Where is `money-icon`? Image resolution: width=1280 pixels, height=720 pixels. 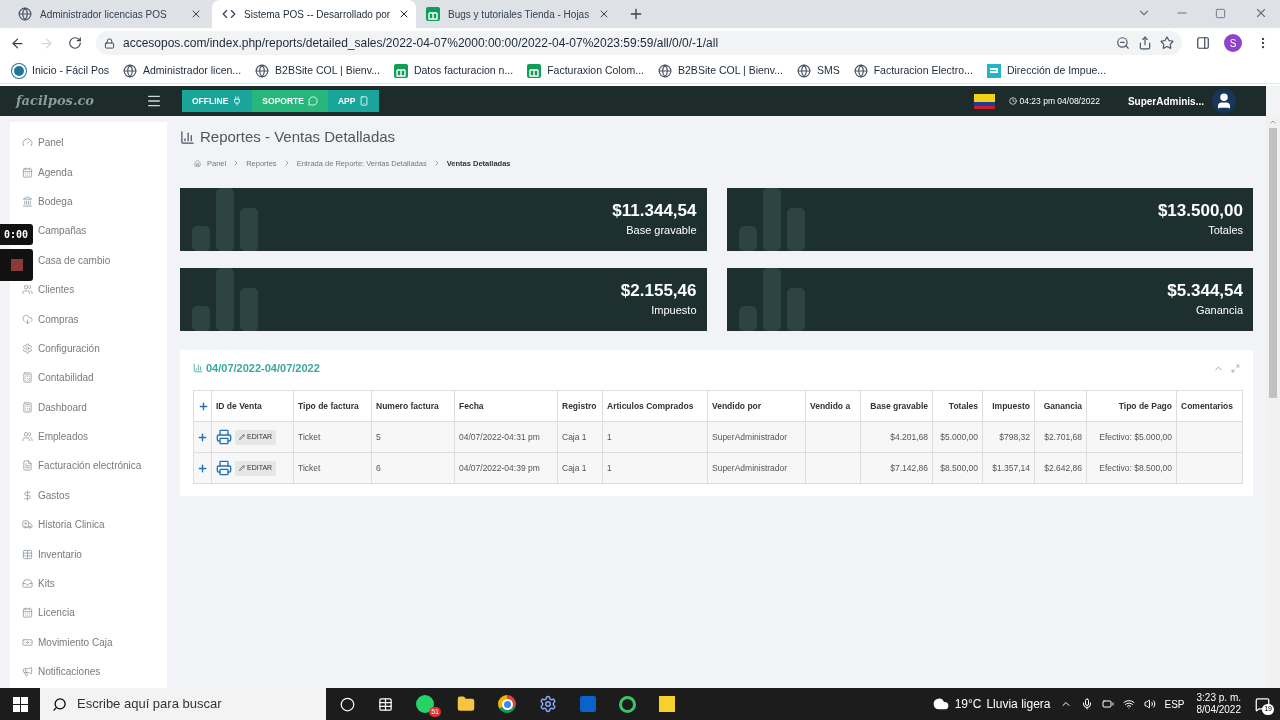 money-icon is located at coordinates (27, 642).